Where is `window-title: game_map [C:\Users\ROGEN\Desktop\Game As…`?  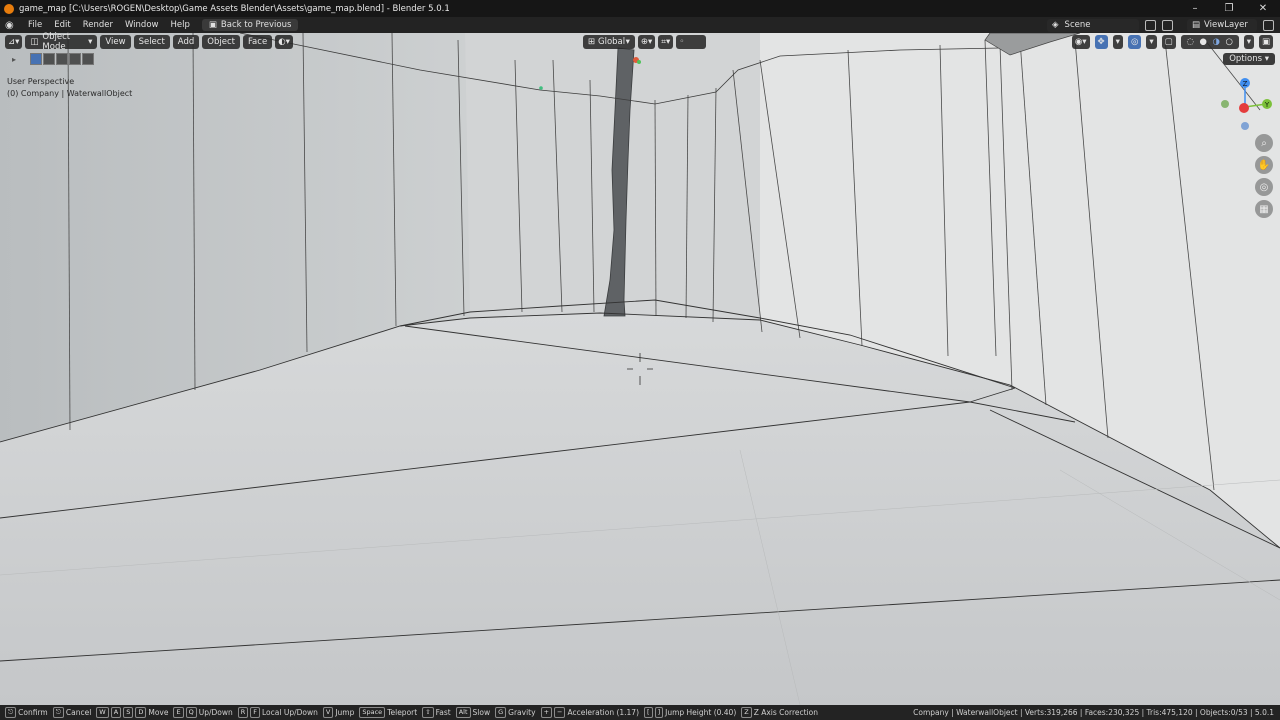
window-title: game_map [C:\Users\ROGEN\Desktop\Game As… is located at coordinates (234, 8).